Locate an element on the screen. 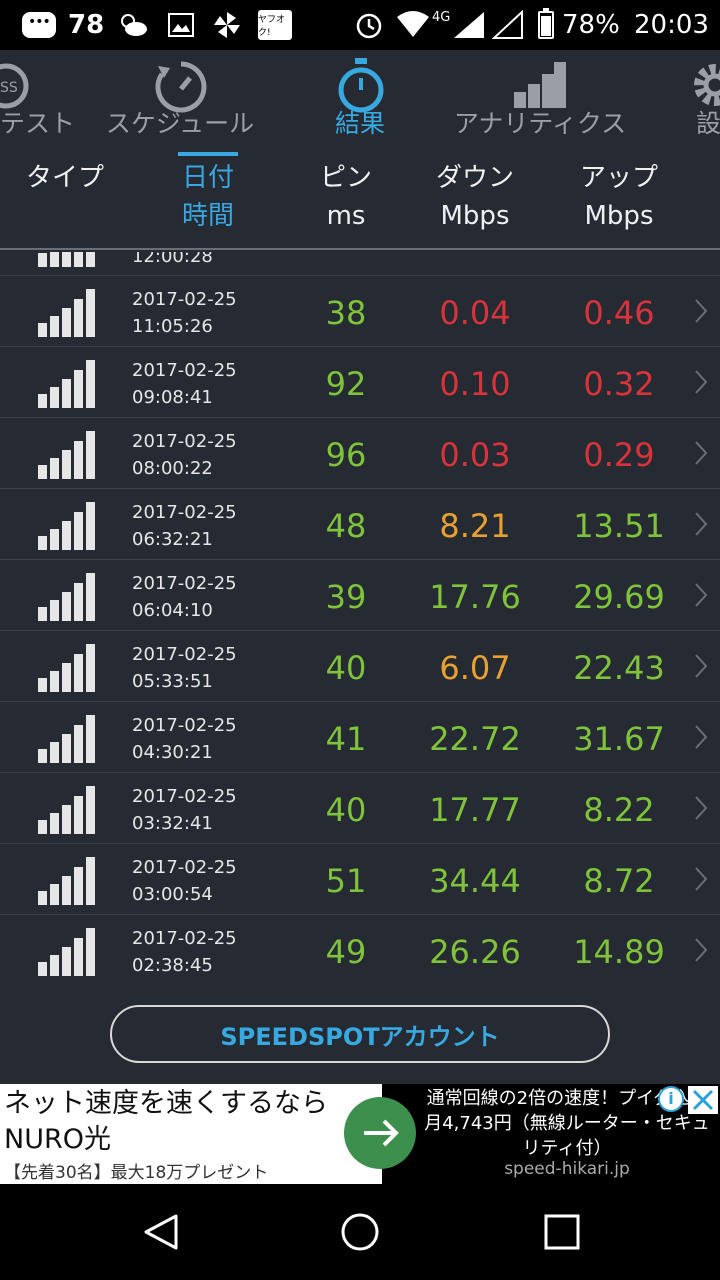  row-ping: 49 is located at coordinates (346, 952).